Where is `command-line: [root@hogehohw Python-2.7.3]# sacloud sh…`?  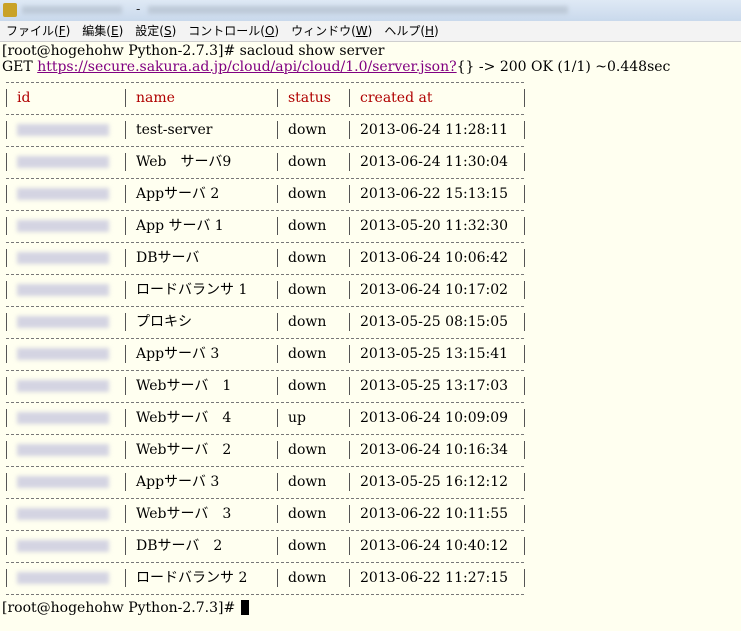 command-line: [root@hogehohw Python-2.7.3]# sacloud sh… is located at coordinates (193, 51).